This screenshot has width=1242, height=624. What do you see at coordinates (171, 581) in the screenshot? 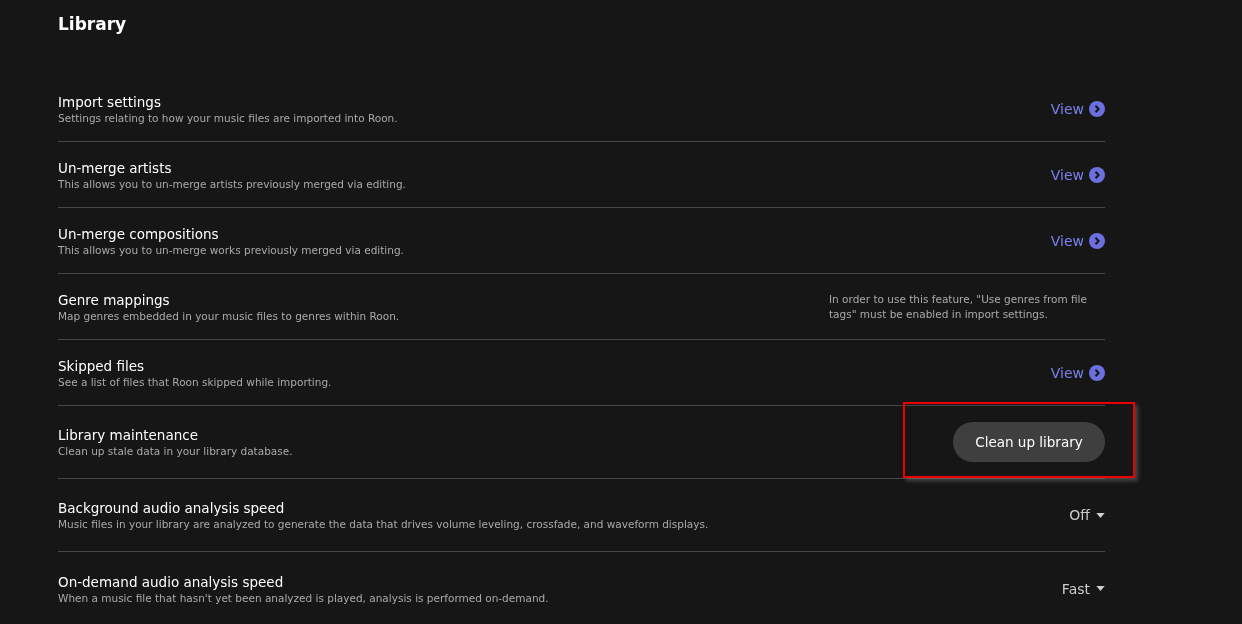
I see `setting-name: On-demand audio analysis speed` at bounding box center [171, 581].